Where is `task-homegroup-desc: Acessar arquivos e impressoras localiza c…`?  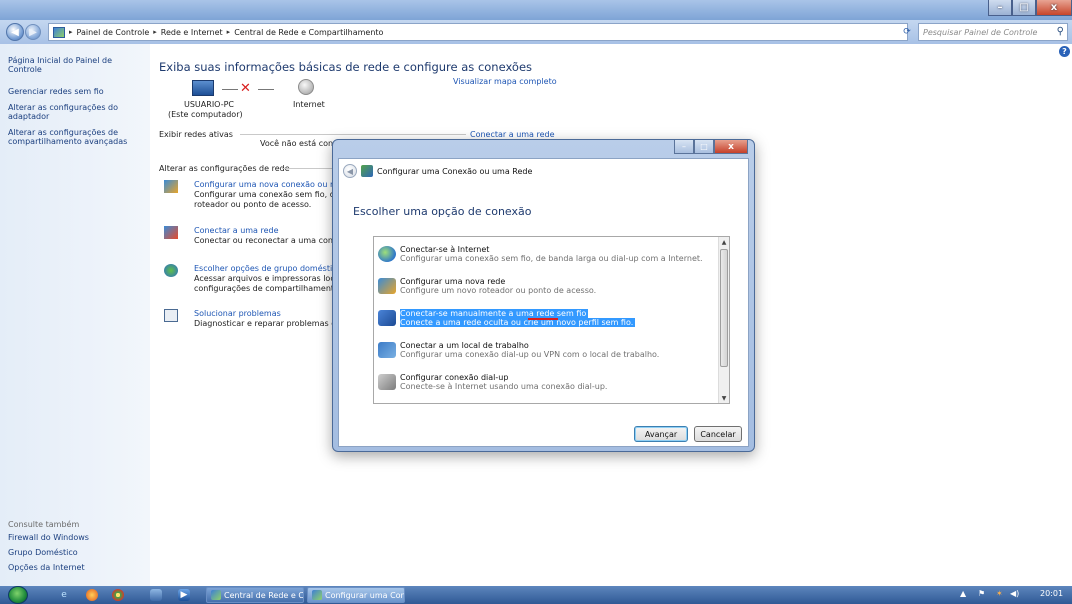
task-homegroup-desc: Acessar arquivos e impressoras localiza c… is located at coordinates (274, 283).